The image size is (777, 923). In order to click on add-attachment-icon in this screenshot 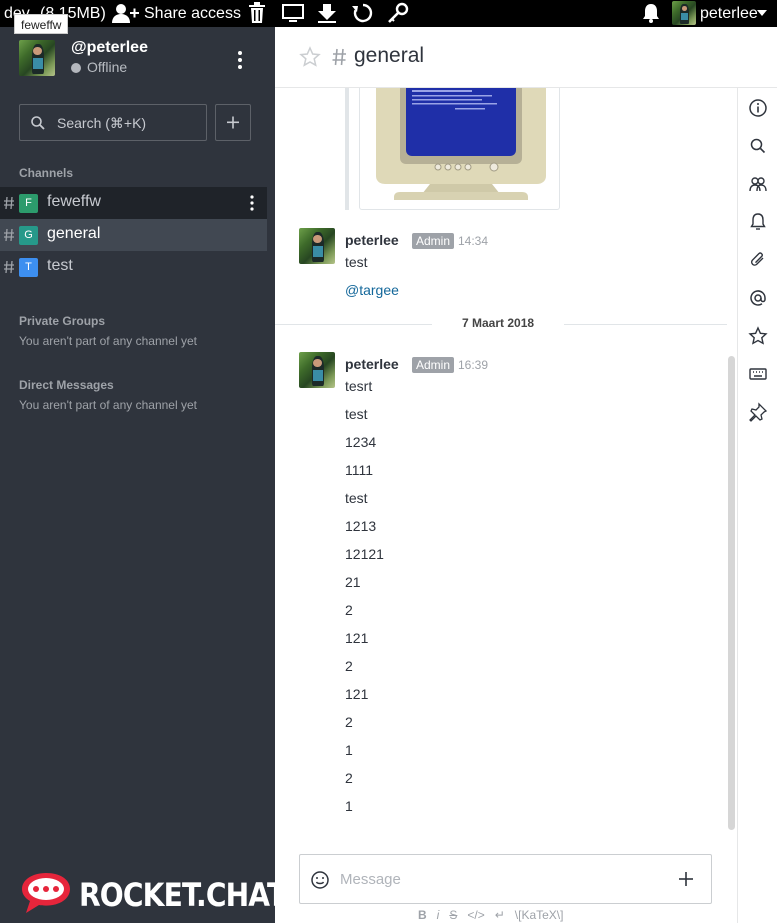, I will do `click(686, 879)`.